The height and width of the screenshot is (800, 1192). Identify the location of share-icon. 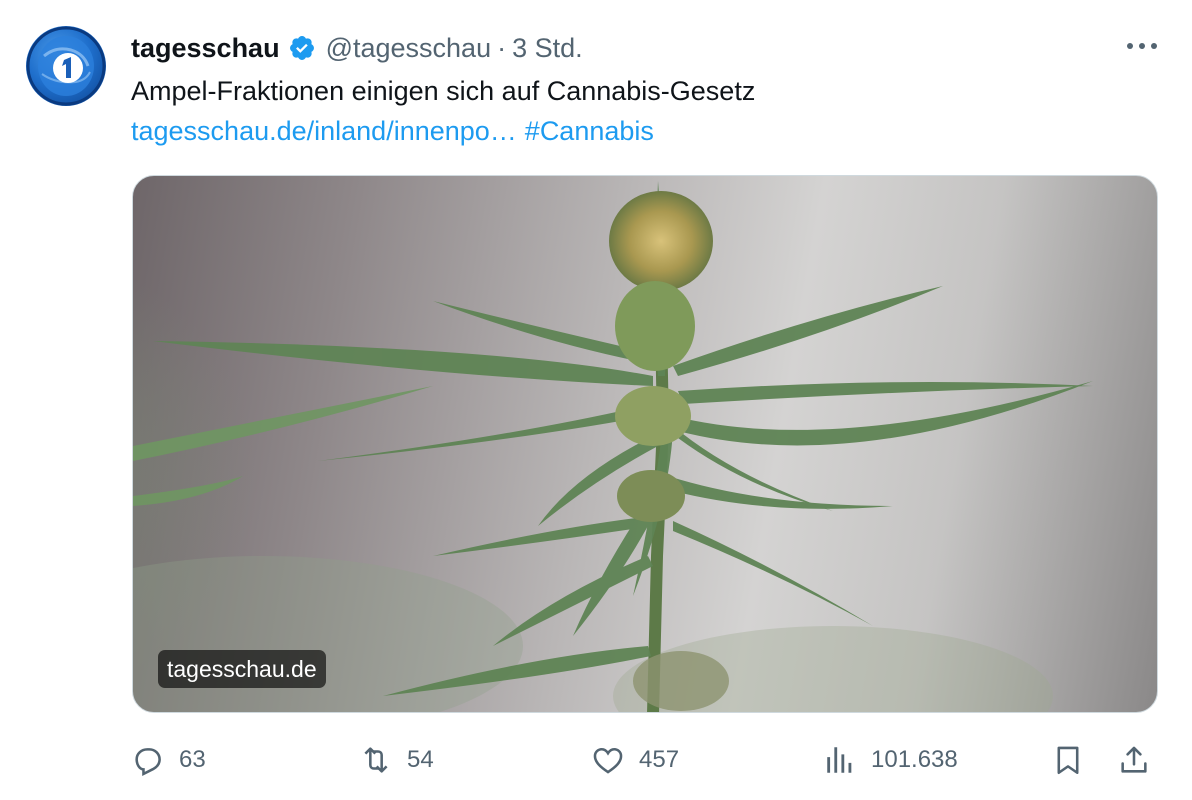
(1134, 759).